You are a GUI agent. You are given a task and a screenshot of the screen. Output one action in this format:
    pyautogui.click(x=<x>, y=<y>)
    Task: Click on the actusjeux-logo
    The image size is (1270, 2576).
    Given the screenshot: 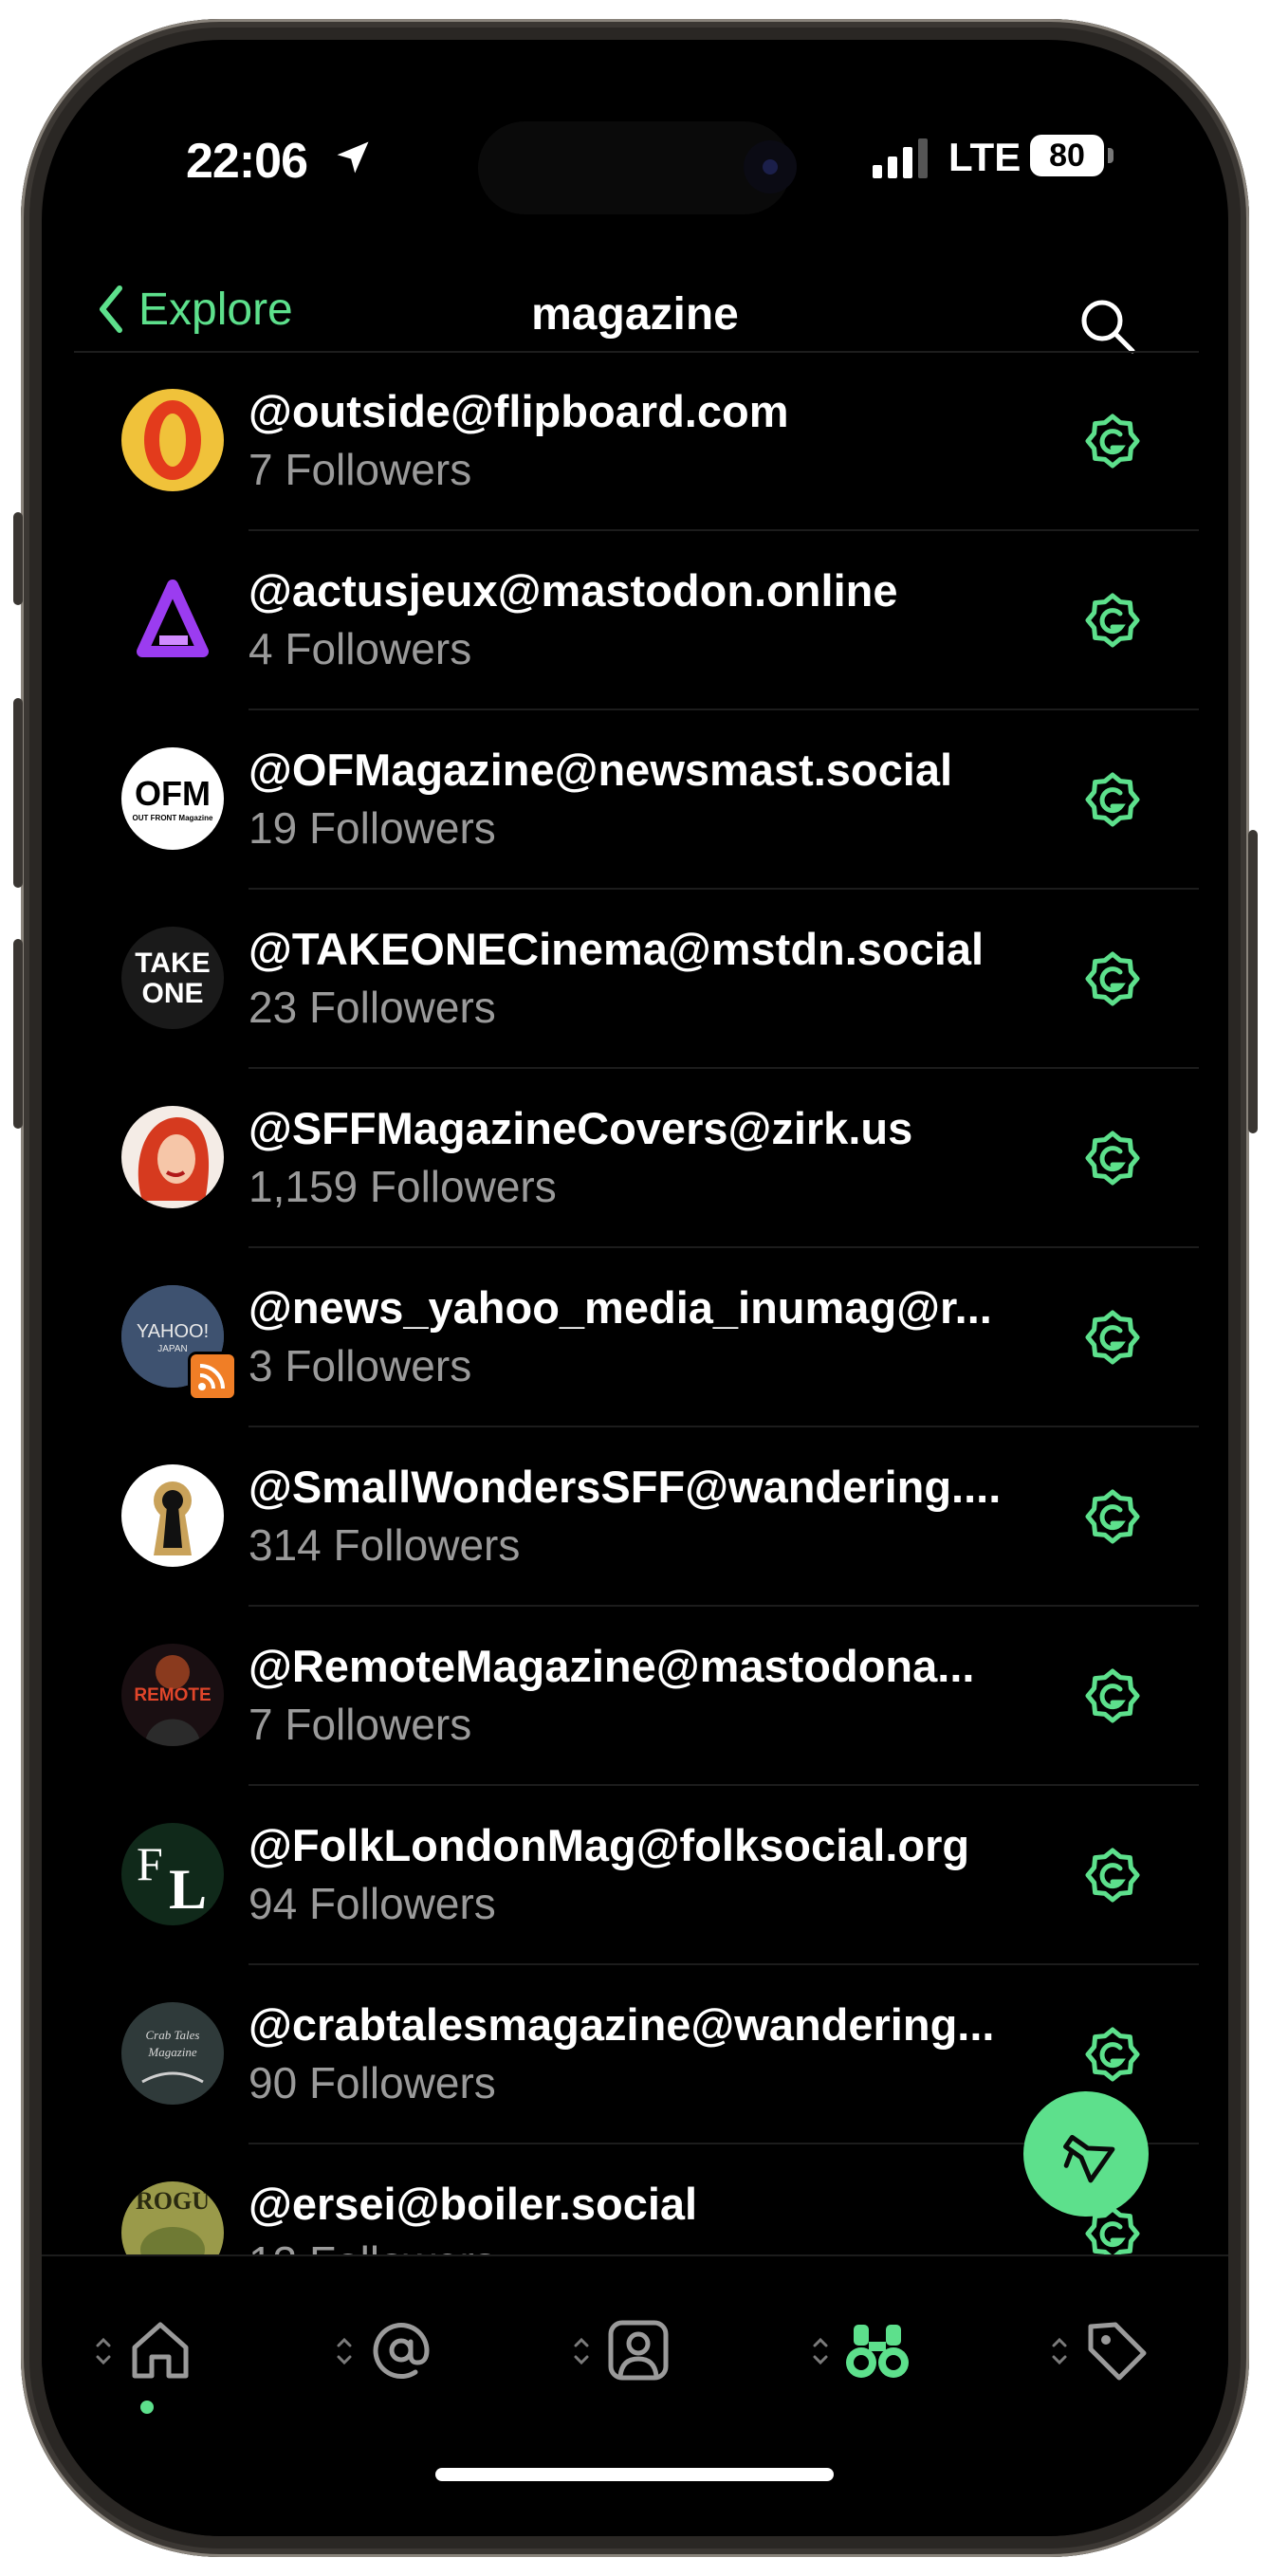 What is the action you would take?
    pyautogui.click(x=173, y=618)
    